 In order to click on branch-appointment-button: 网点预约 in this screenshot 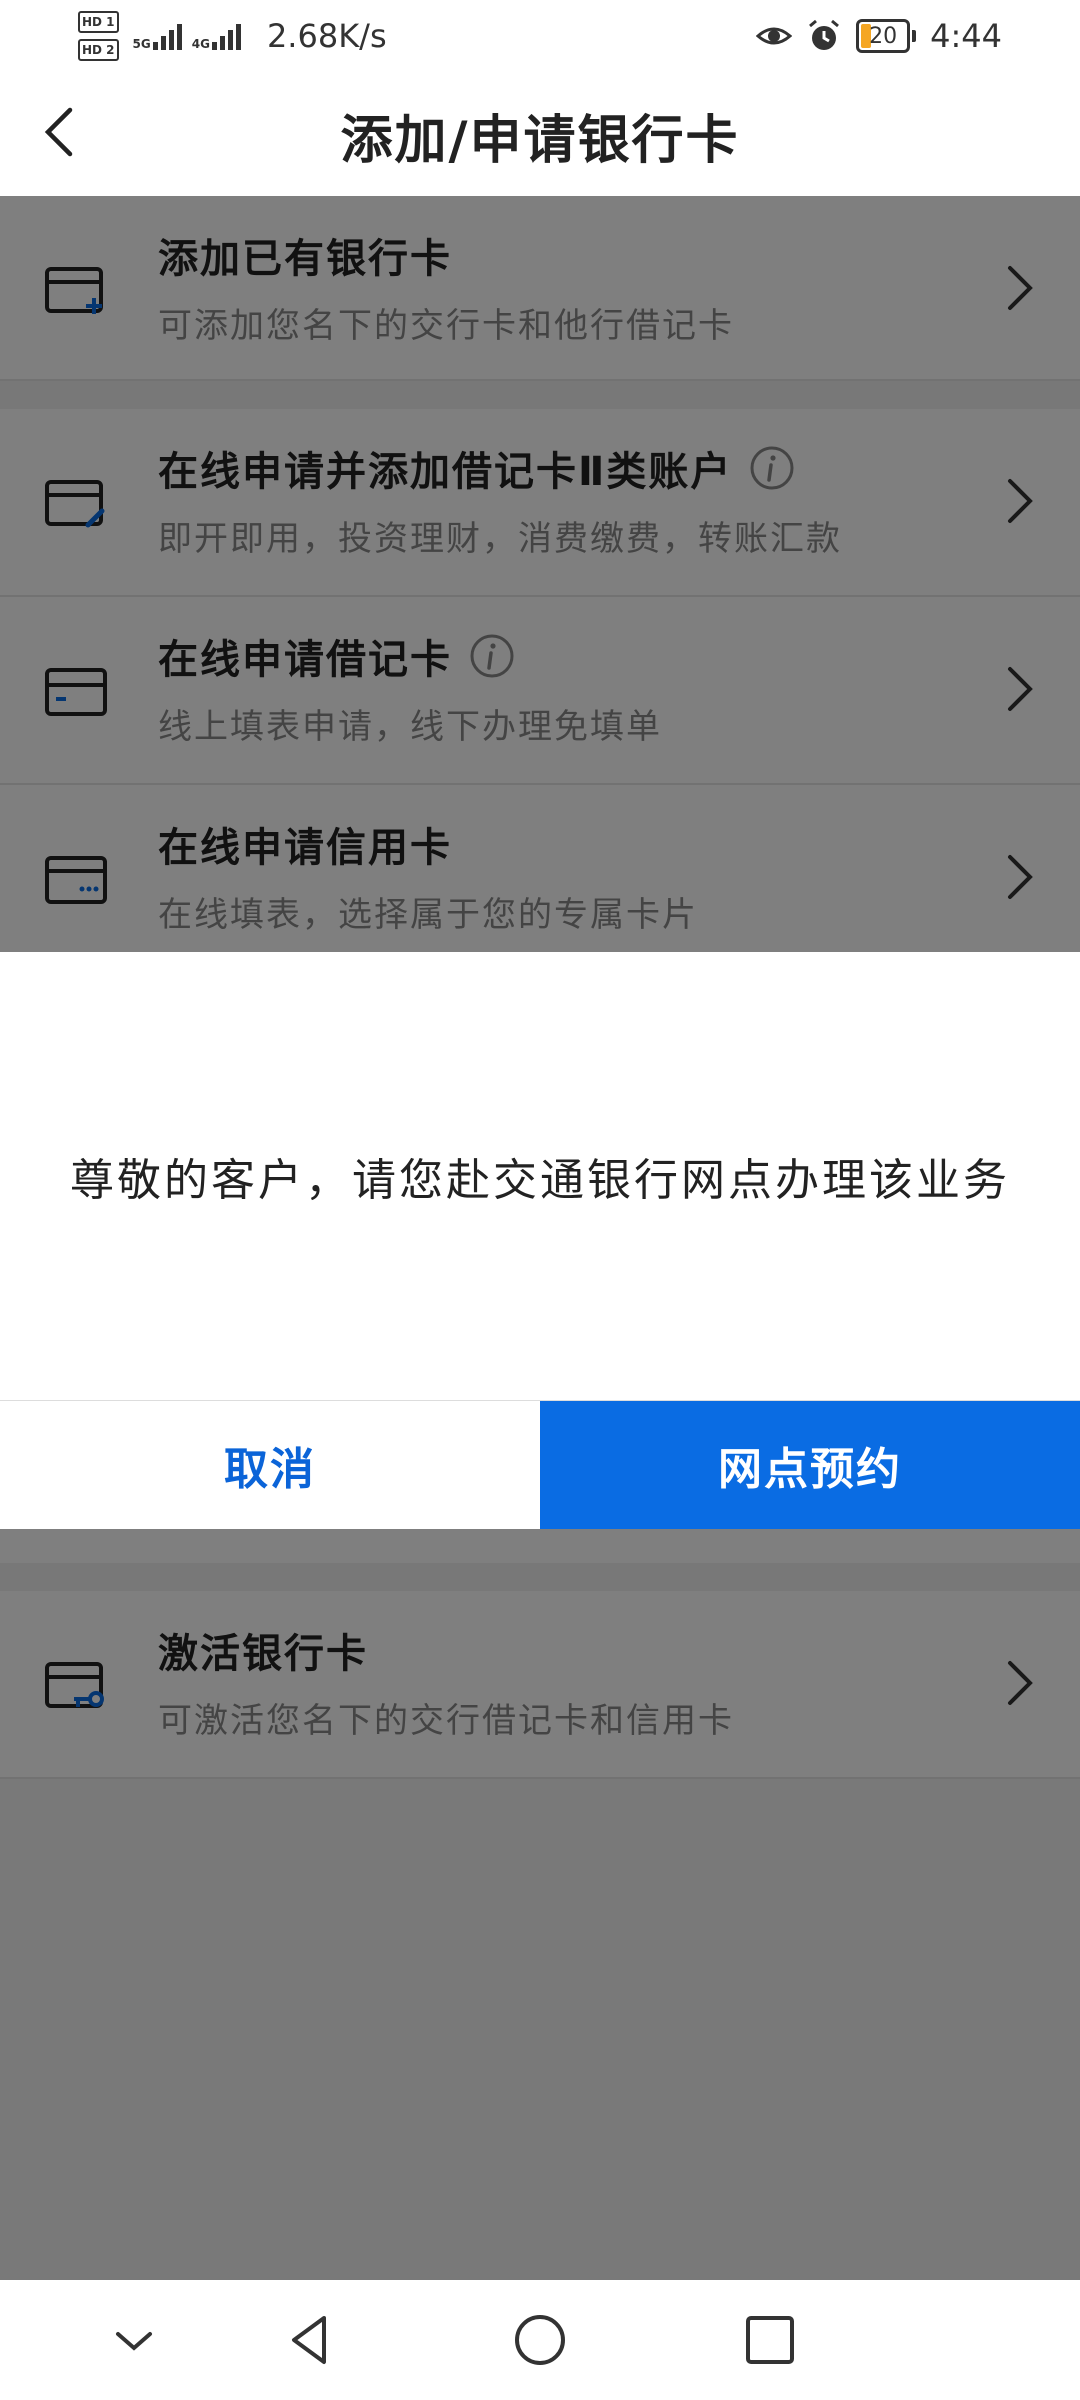, I will do `click(810, 1465)`.